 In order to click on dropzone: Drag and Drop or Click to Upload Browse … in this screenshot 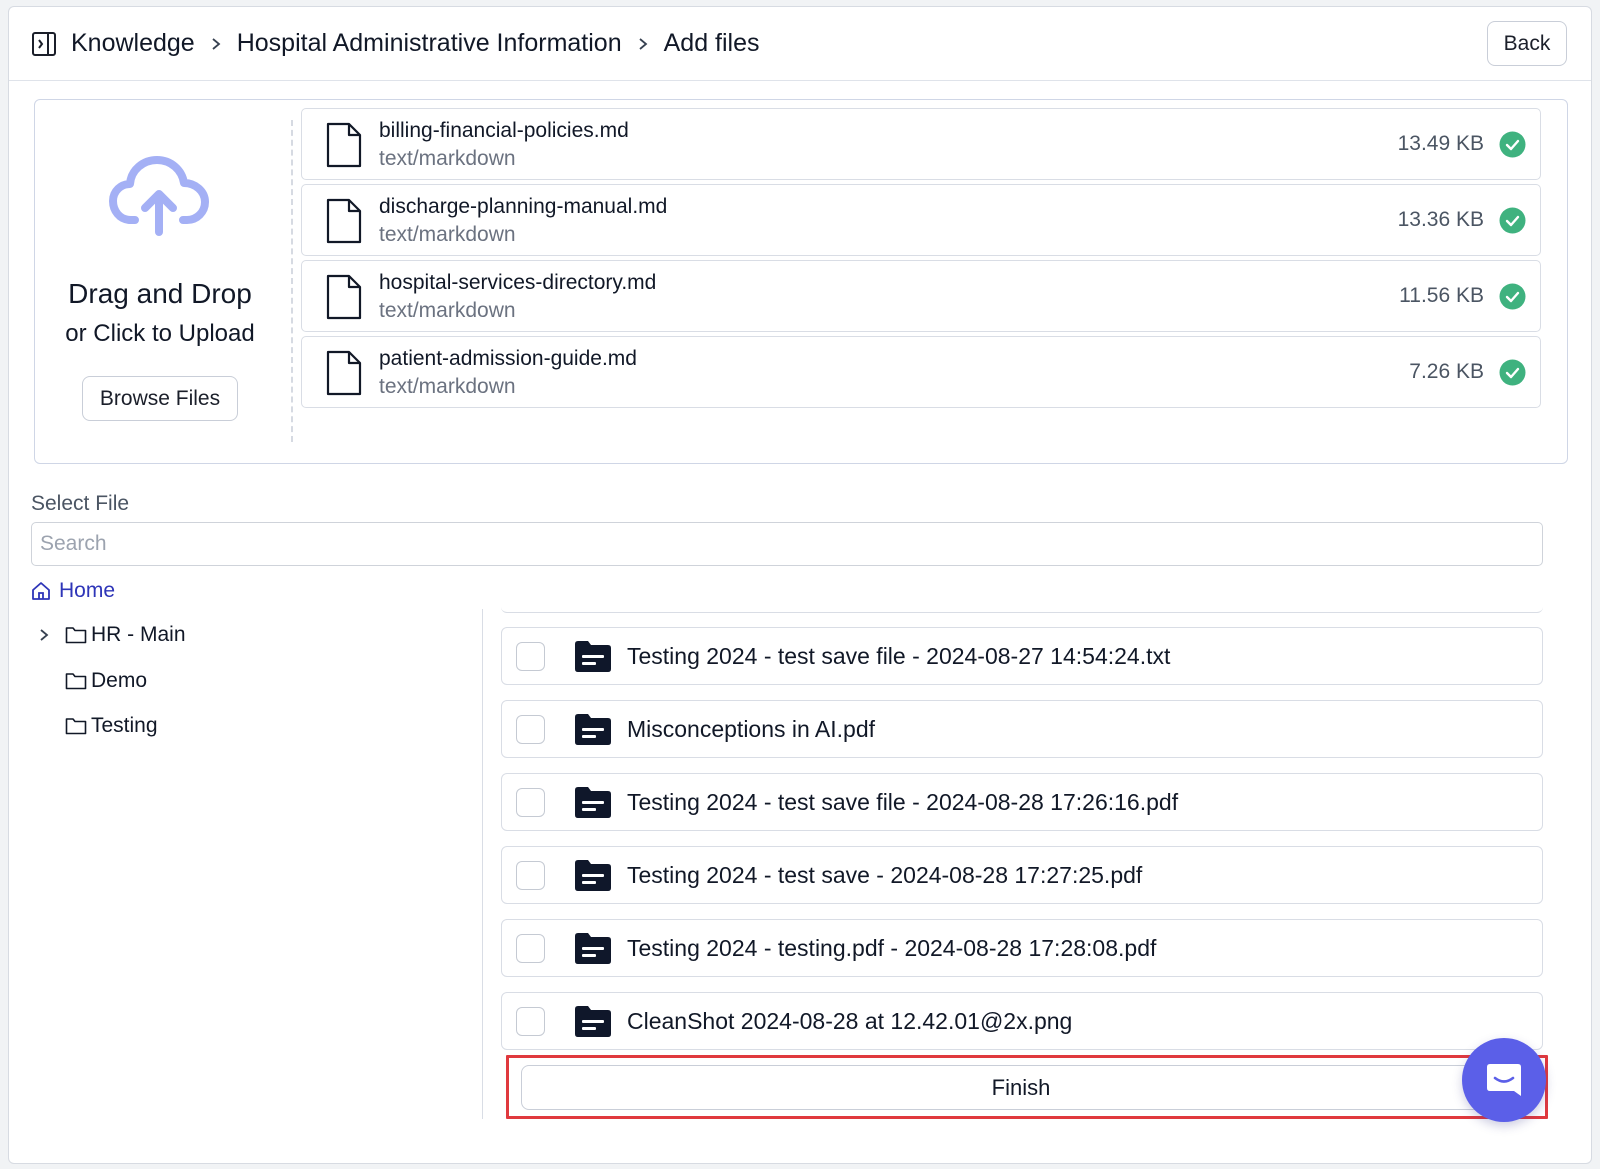, I will do `click(160, 281)`.